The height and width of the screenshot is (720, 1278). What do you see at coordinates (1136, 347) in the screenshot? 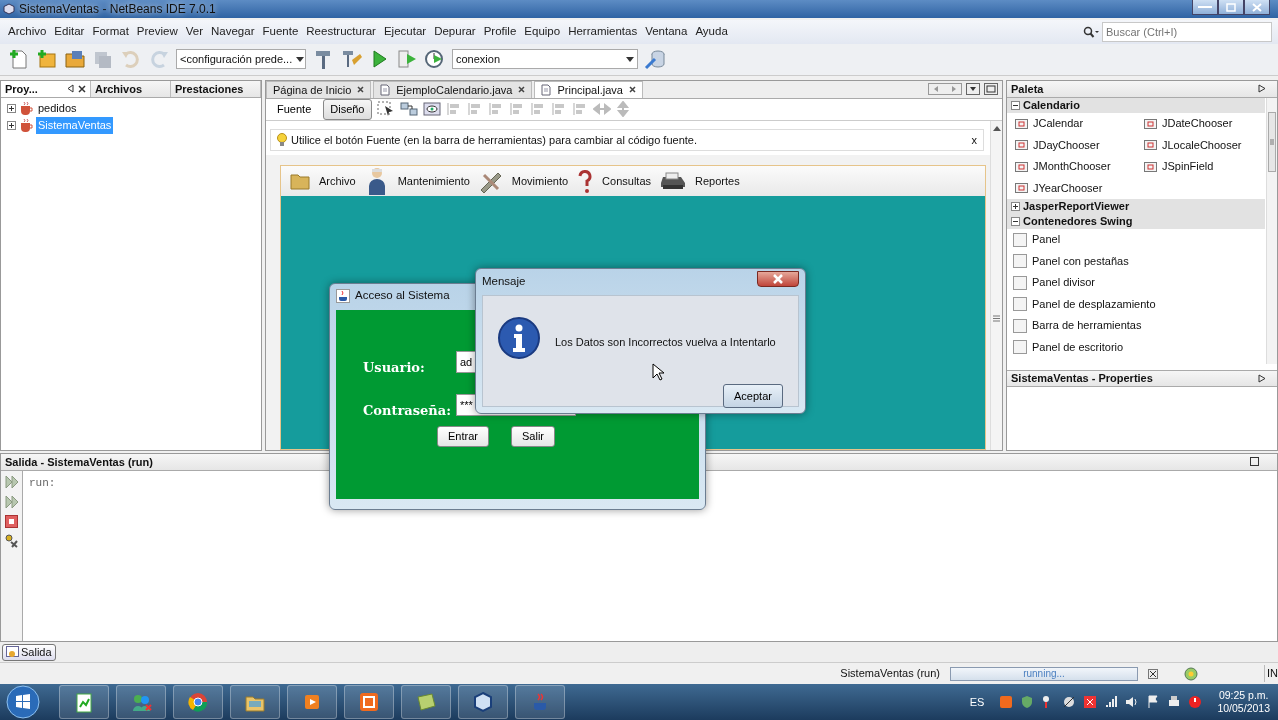
I see `palette-item: Panel de escritorio` at bounding box center [1136, 347].